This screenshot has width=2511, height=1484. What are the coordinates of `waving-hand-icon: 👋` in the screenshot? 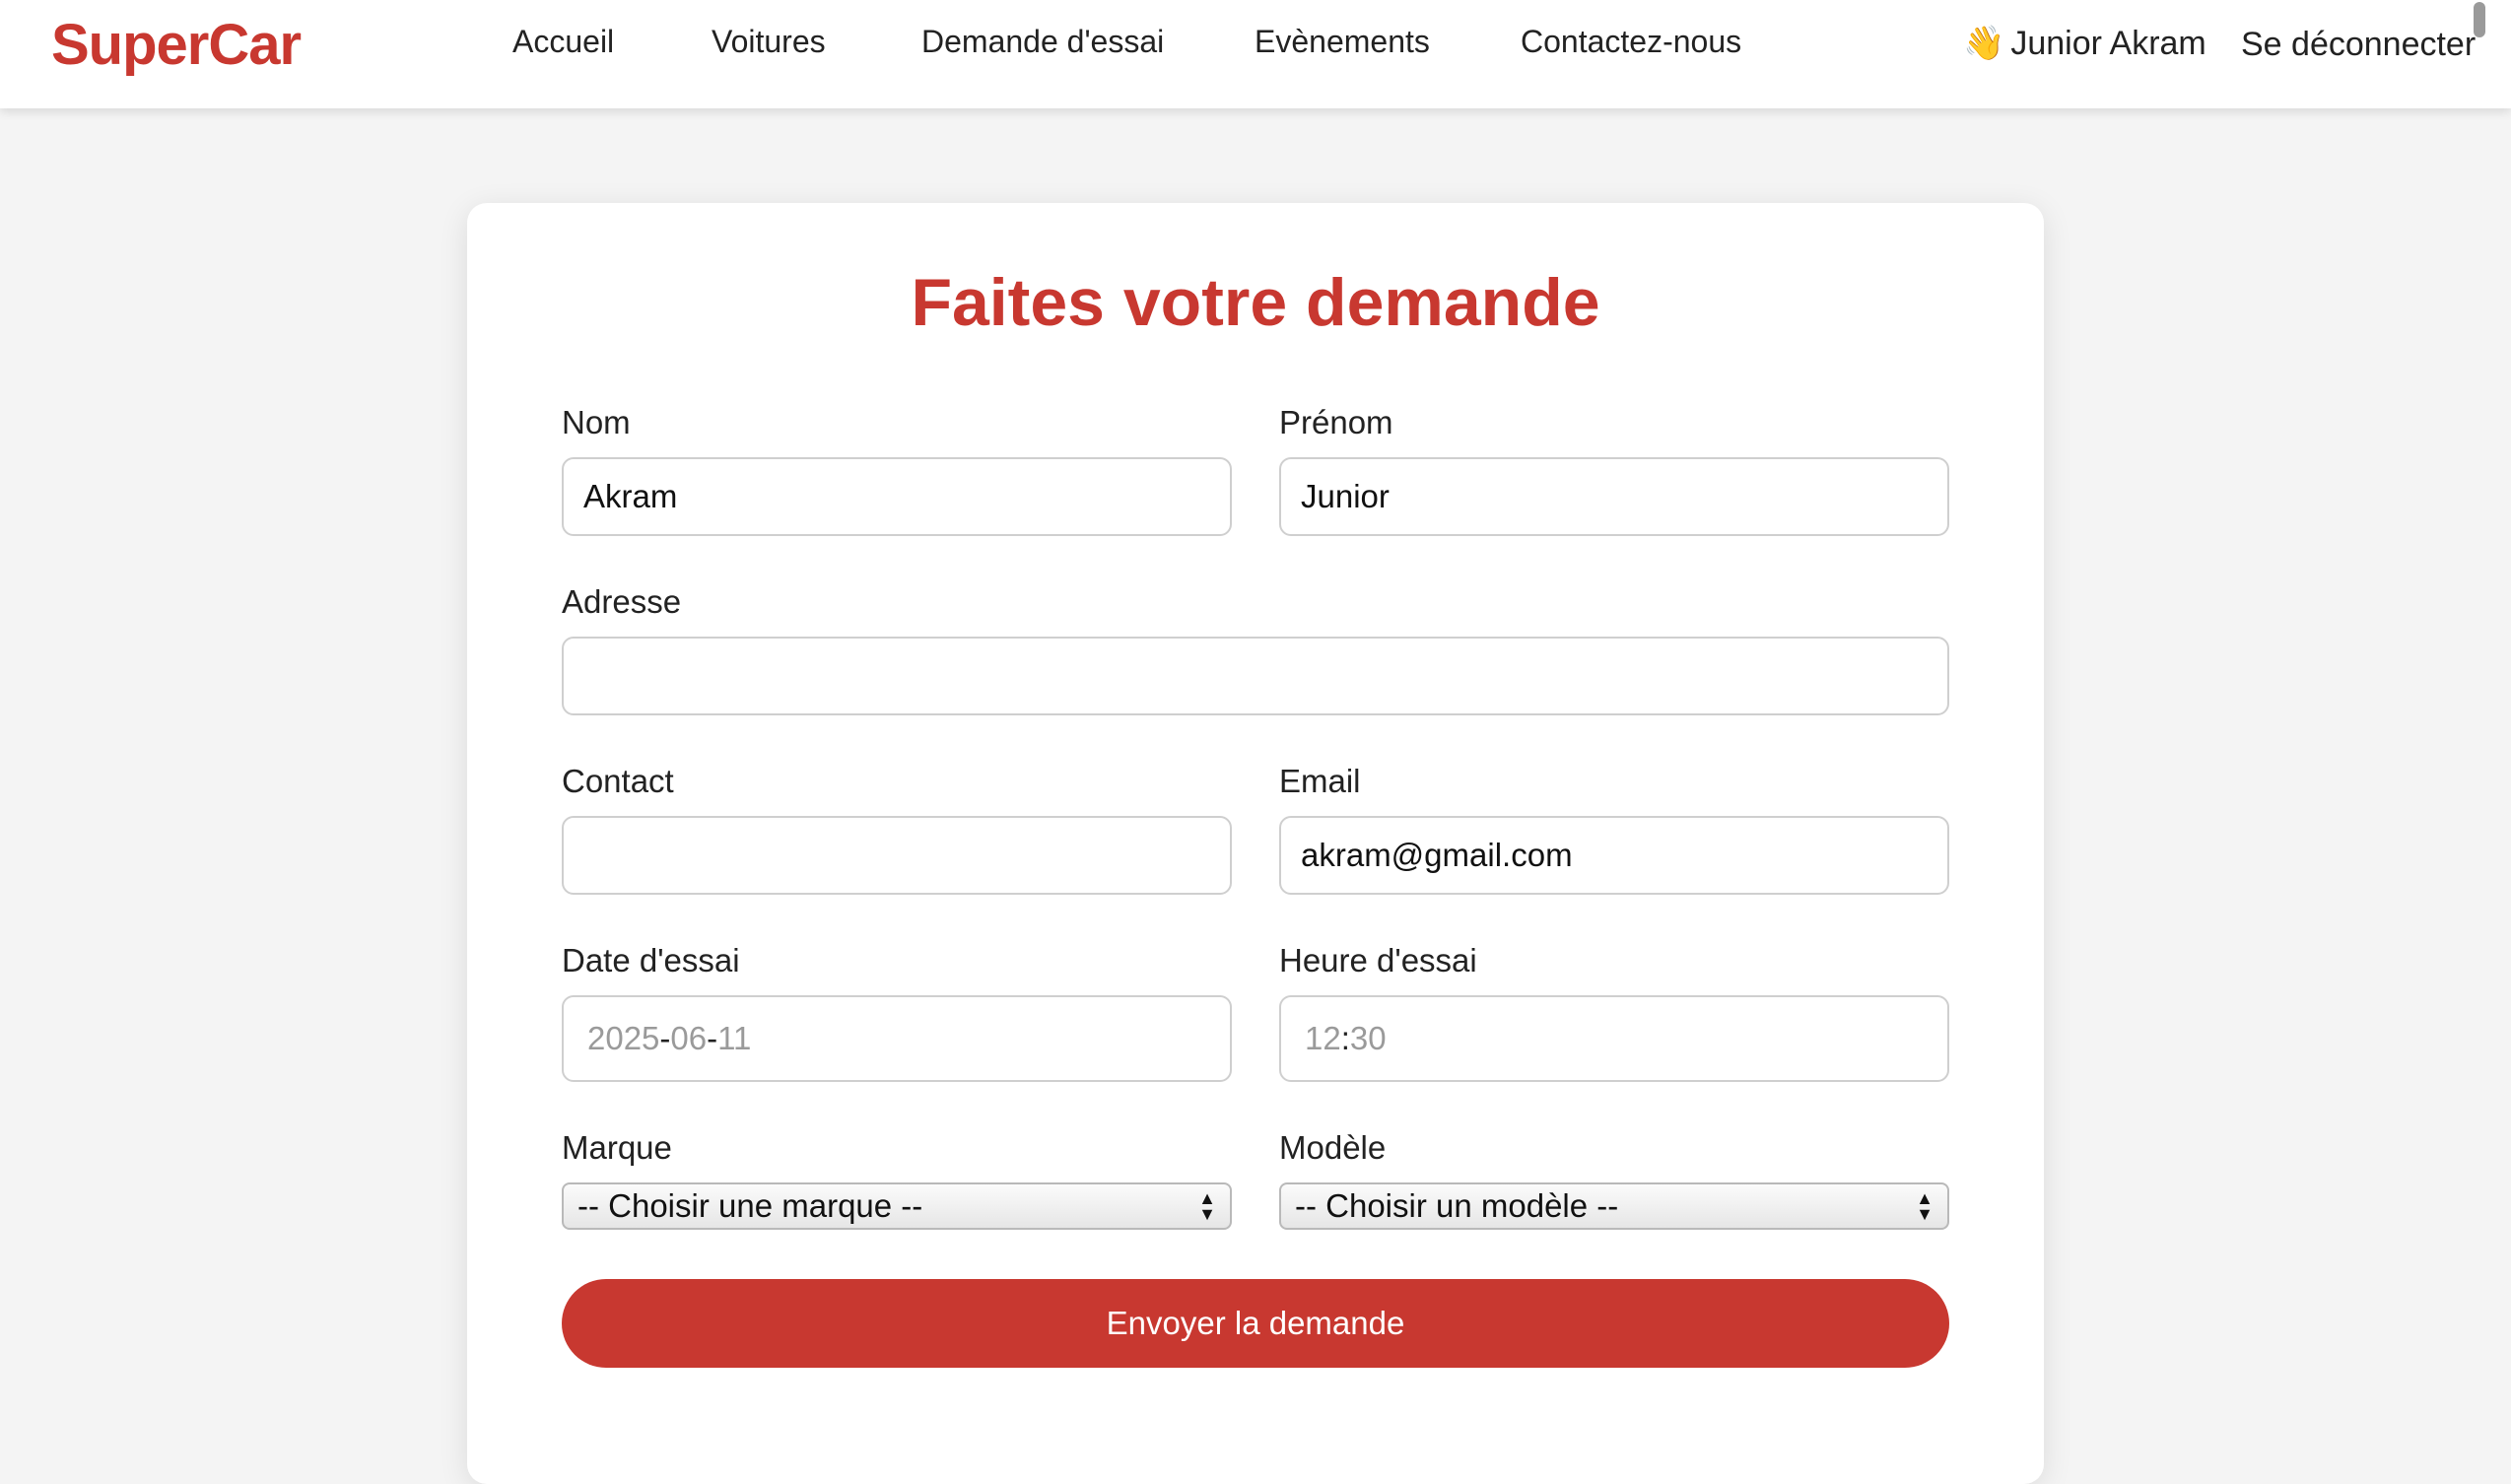 It's located at (1984, 43).